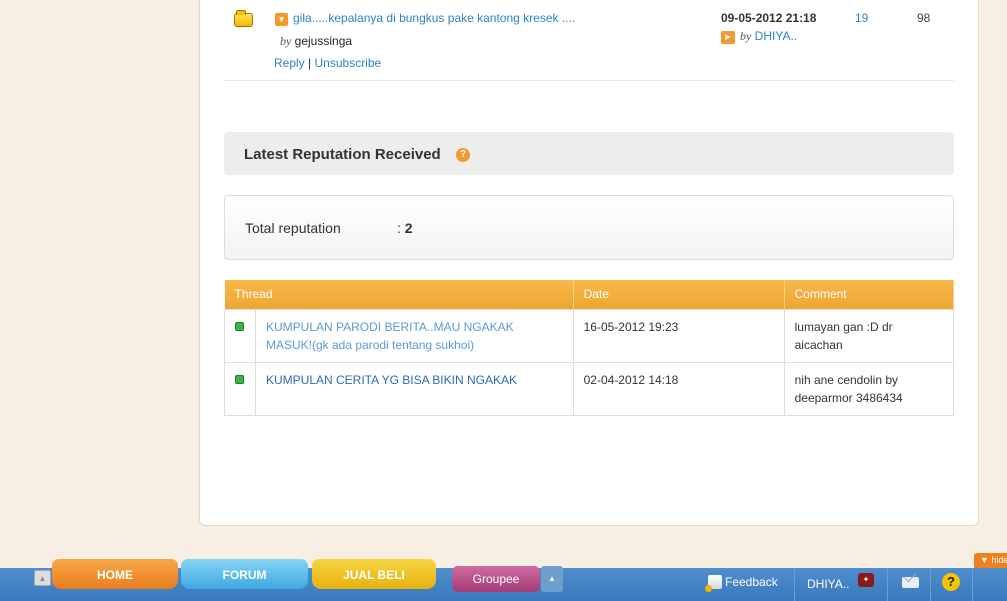 This screenshot has height=601, width=1007. I want to click on groupee-expand-icon: ▲, so click(552, 579).